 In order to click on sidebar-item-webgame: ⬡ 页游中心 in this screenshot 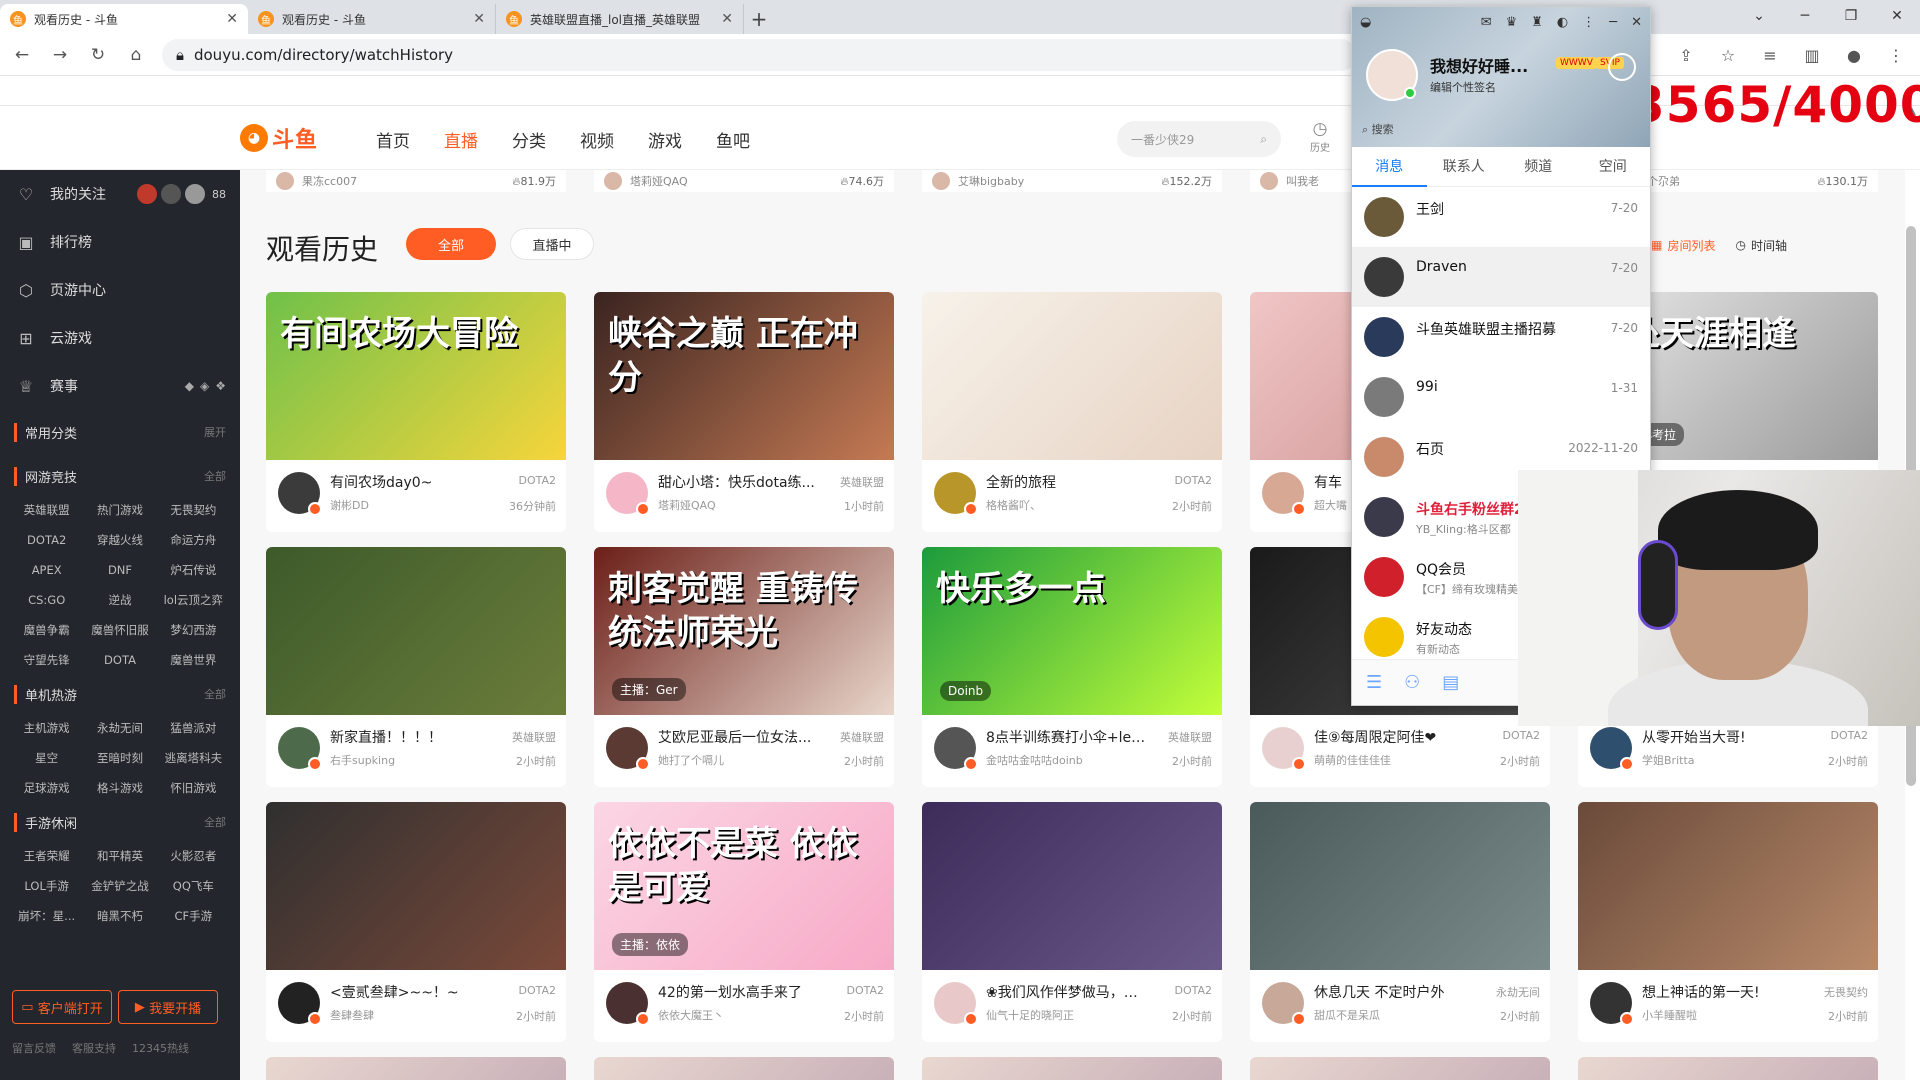, I will do `click(120, 290)`.